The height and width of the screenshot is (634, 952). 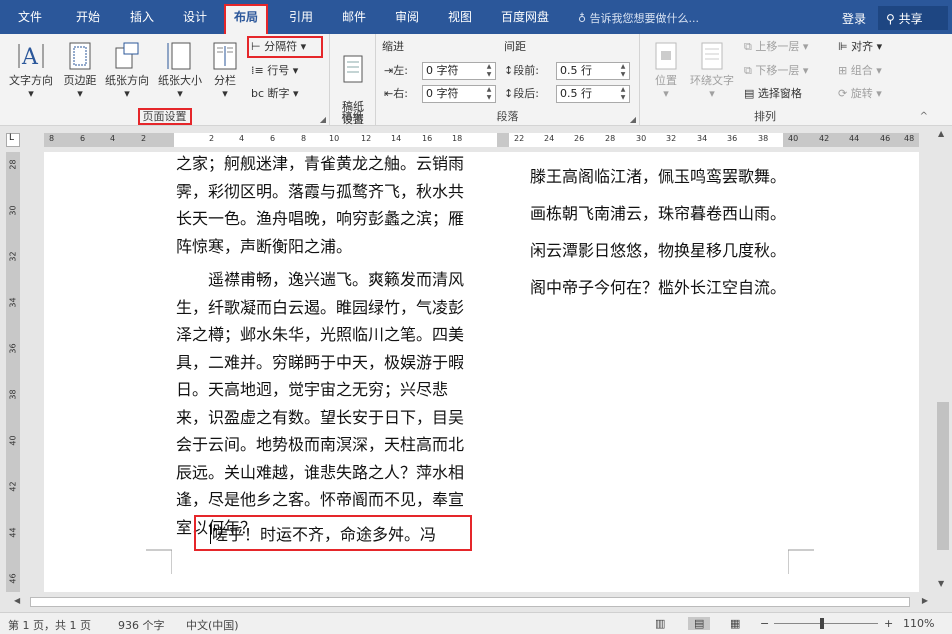 I want to click on scroll-left-icon: ◀, so click(x=17, y=600).